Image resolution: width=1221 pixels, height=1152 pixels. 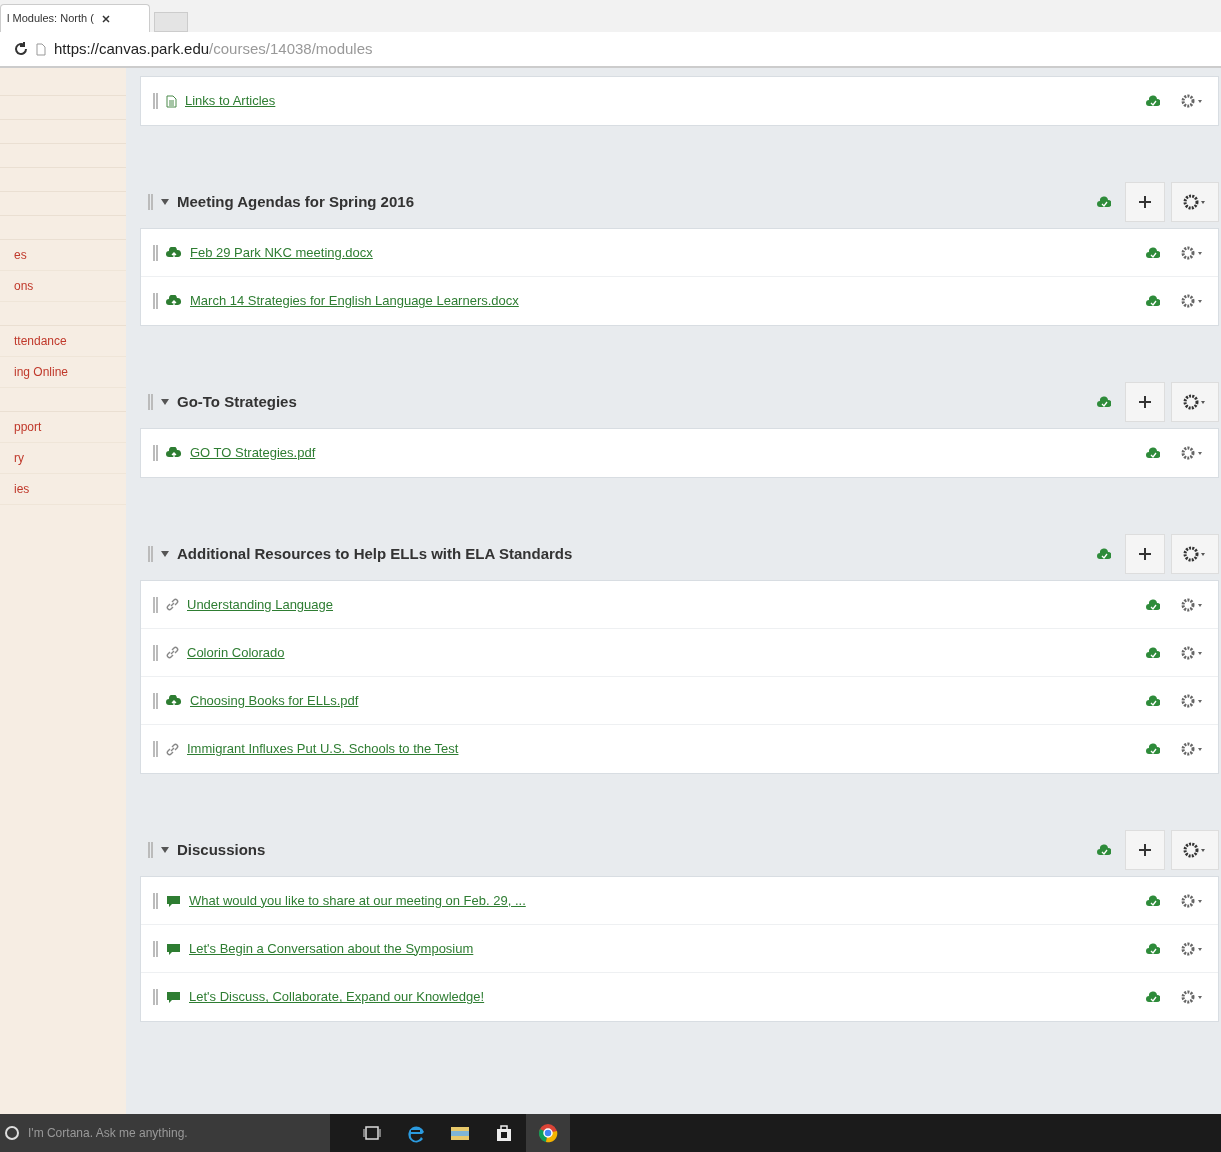 What do you see at coordinates (375, 553) in the screenshot?
I see `module-title: Additional Resources to Help ELLs with ELA Standards` at bounding box center [375, 553].